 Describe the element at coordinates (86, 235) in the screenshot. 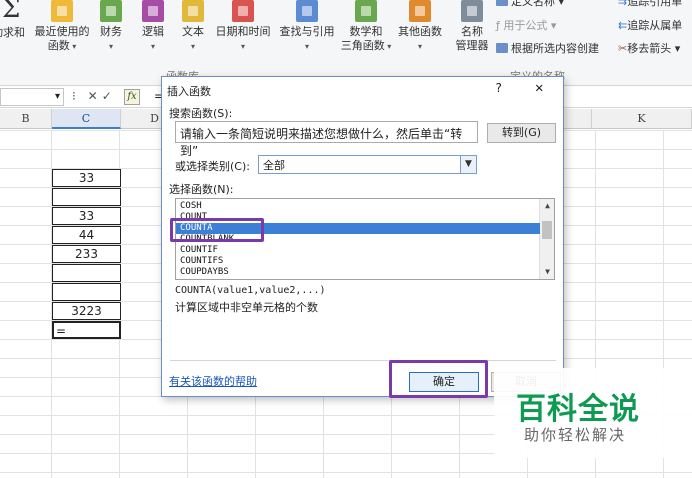

I see `cell: 44` at that location.